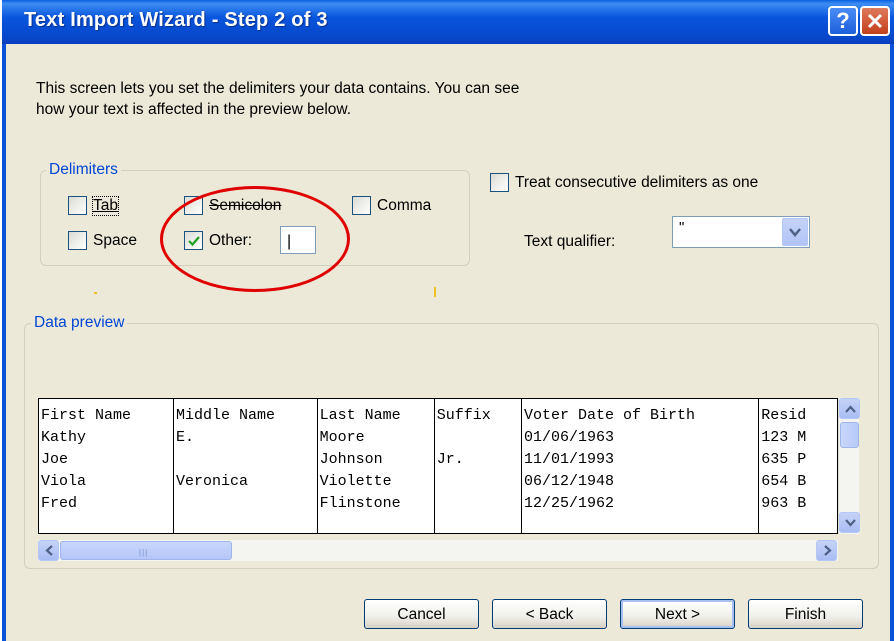 The height and width of the screenshot is (641, 896). What do you see at coordinates (107, 414) in the screenshot?
I see `column-header: First Name` at bounding box center [107, 414].